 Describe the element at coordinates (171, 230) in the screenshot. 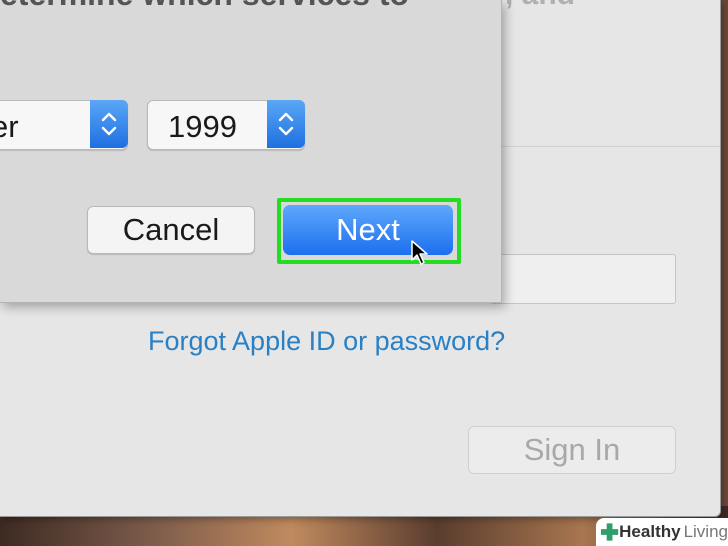

I see `cancel-button: Cancel` at that location.